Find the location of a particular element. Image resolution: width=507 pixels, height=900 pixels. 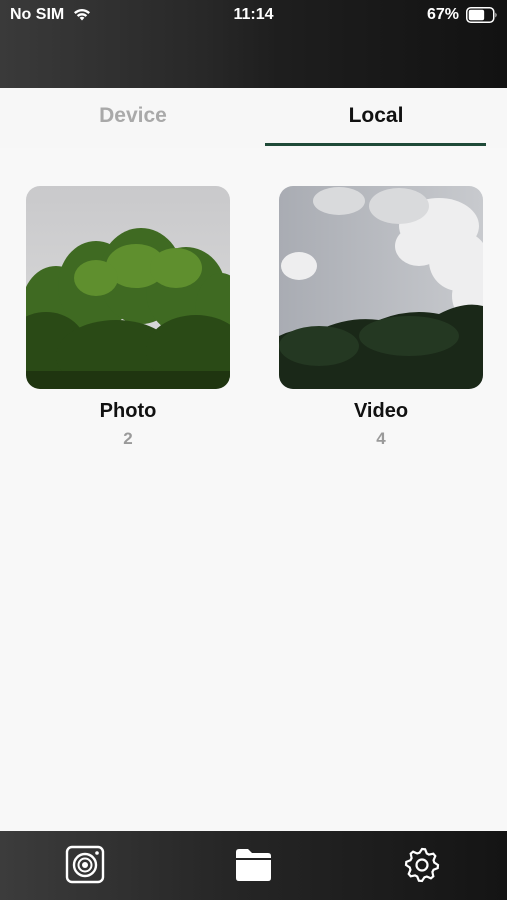

album-count: 4 is located at coordinates (381, 438).